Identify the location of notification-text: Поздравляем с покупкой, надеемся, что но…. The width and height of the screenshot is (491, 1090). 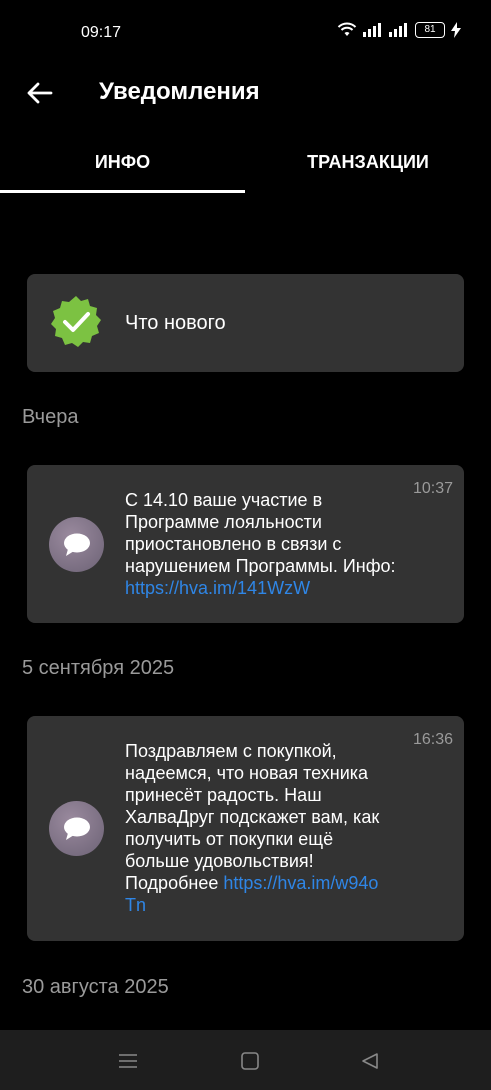
(256, 828).